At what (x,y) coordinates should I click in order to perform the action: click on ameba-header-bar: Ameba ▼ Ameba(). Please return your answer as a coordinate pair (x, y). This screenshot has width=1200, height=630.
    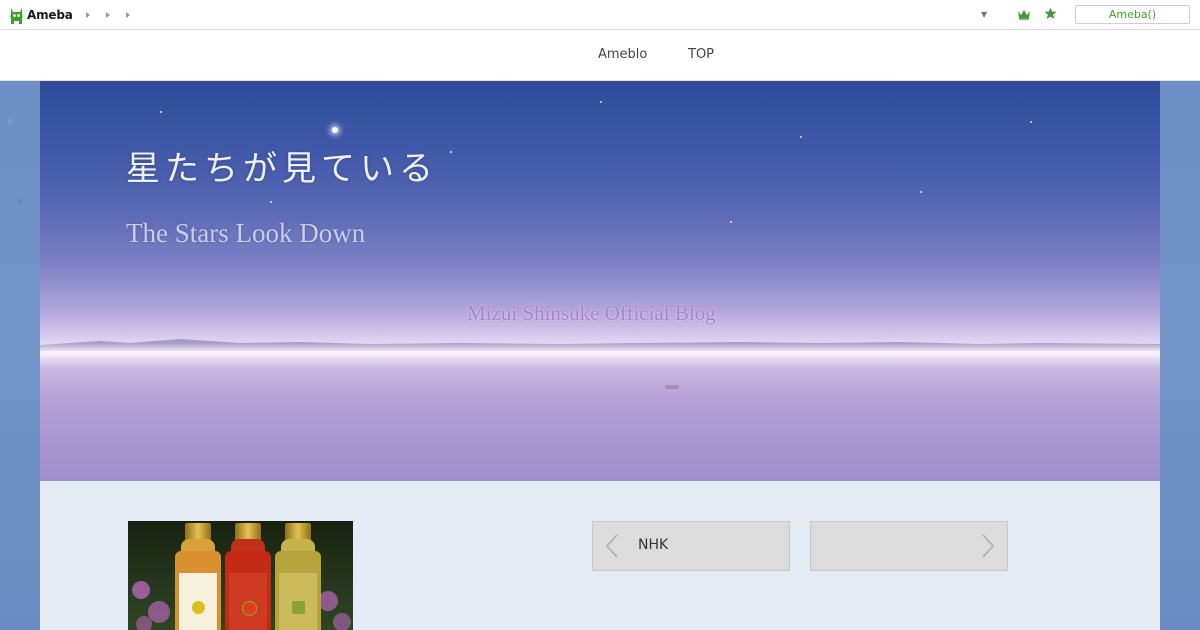
    Looking at the image, I should click on (600, 15).